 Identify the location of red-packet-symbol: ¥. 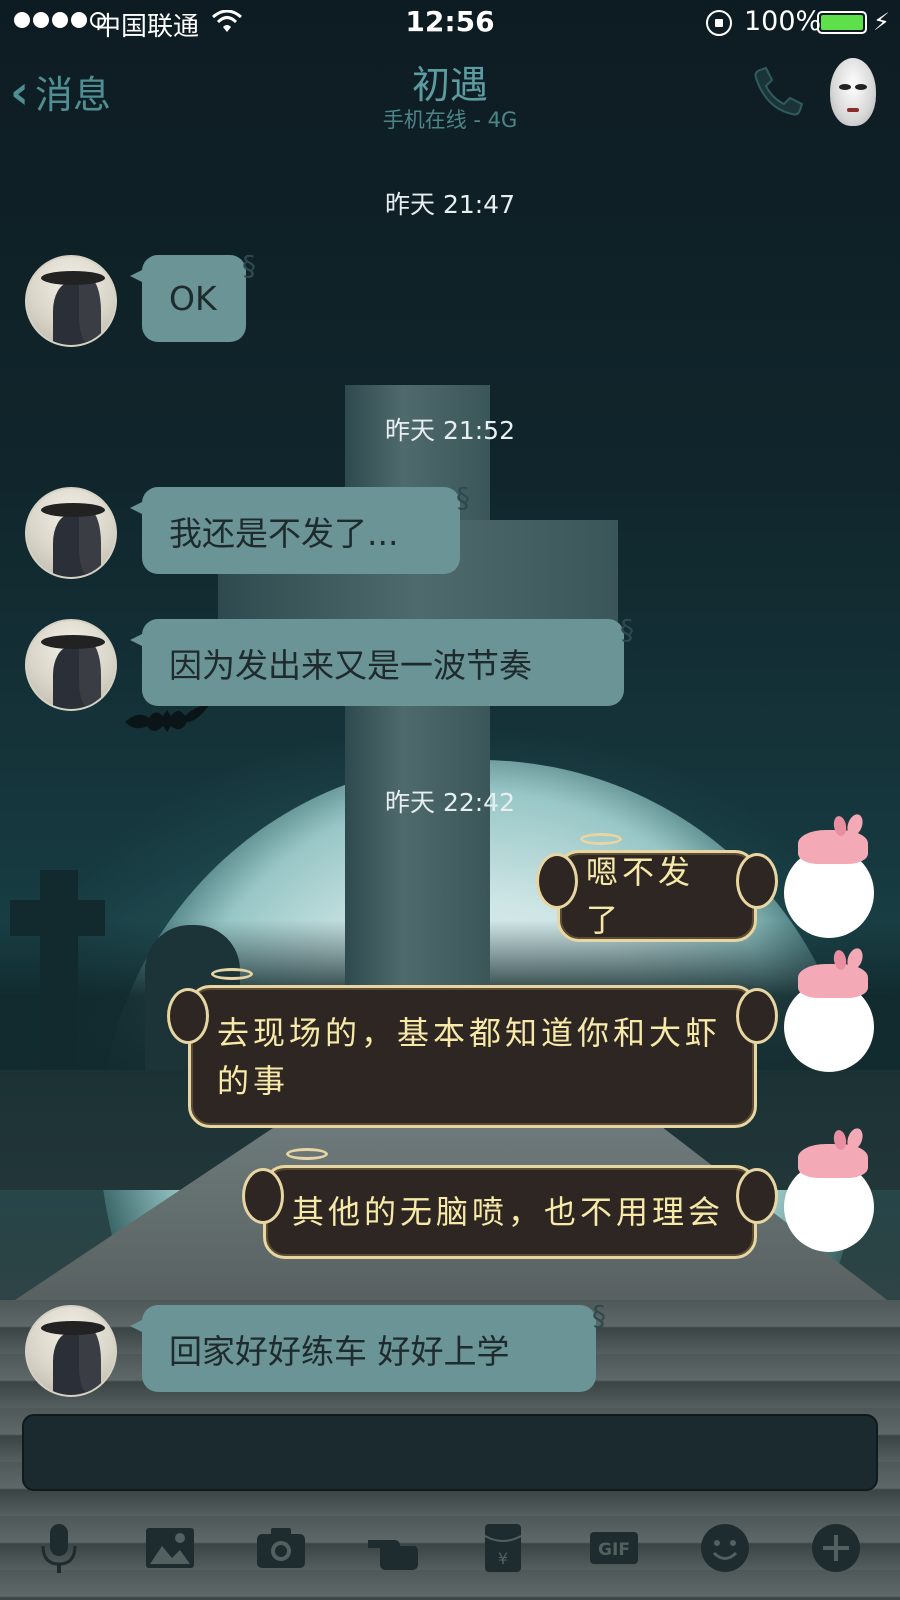
(503, 1558).